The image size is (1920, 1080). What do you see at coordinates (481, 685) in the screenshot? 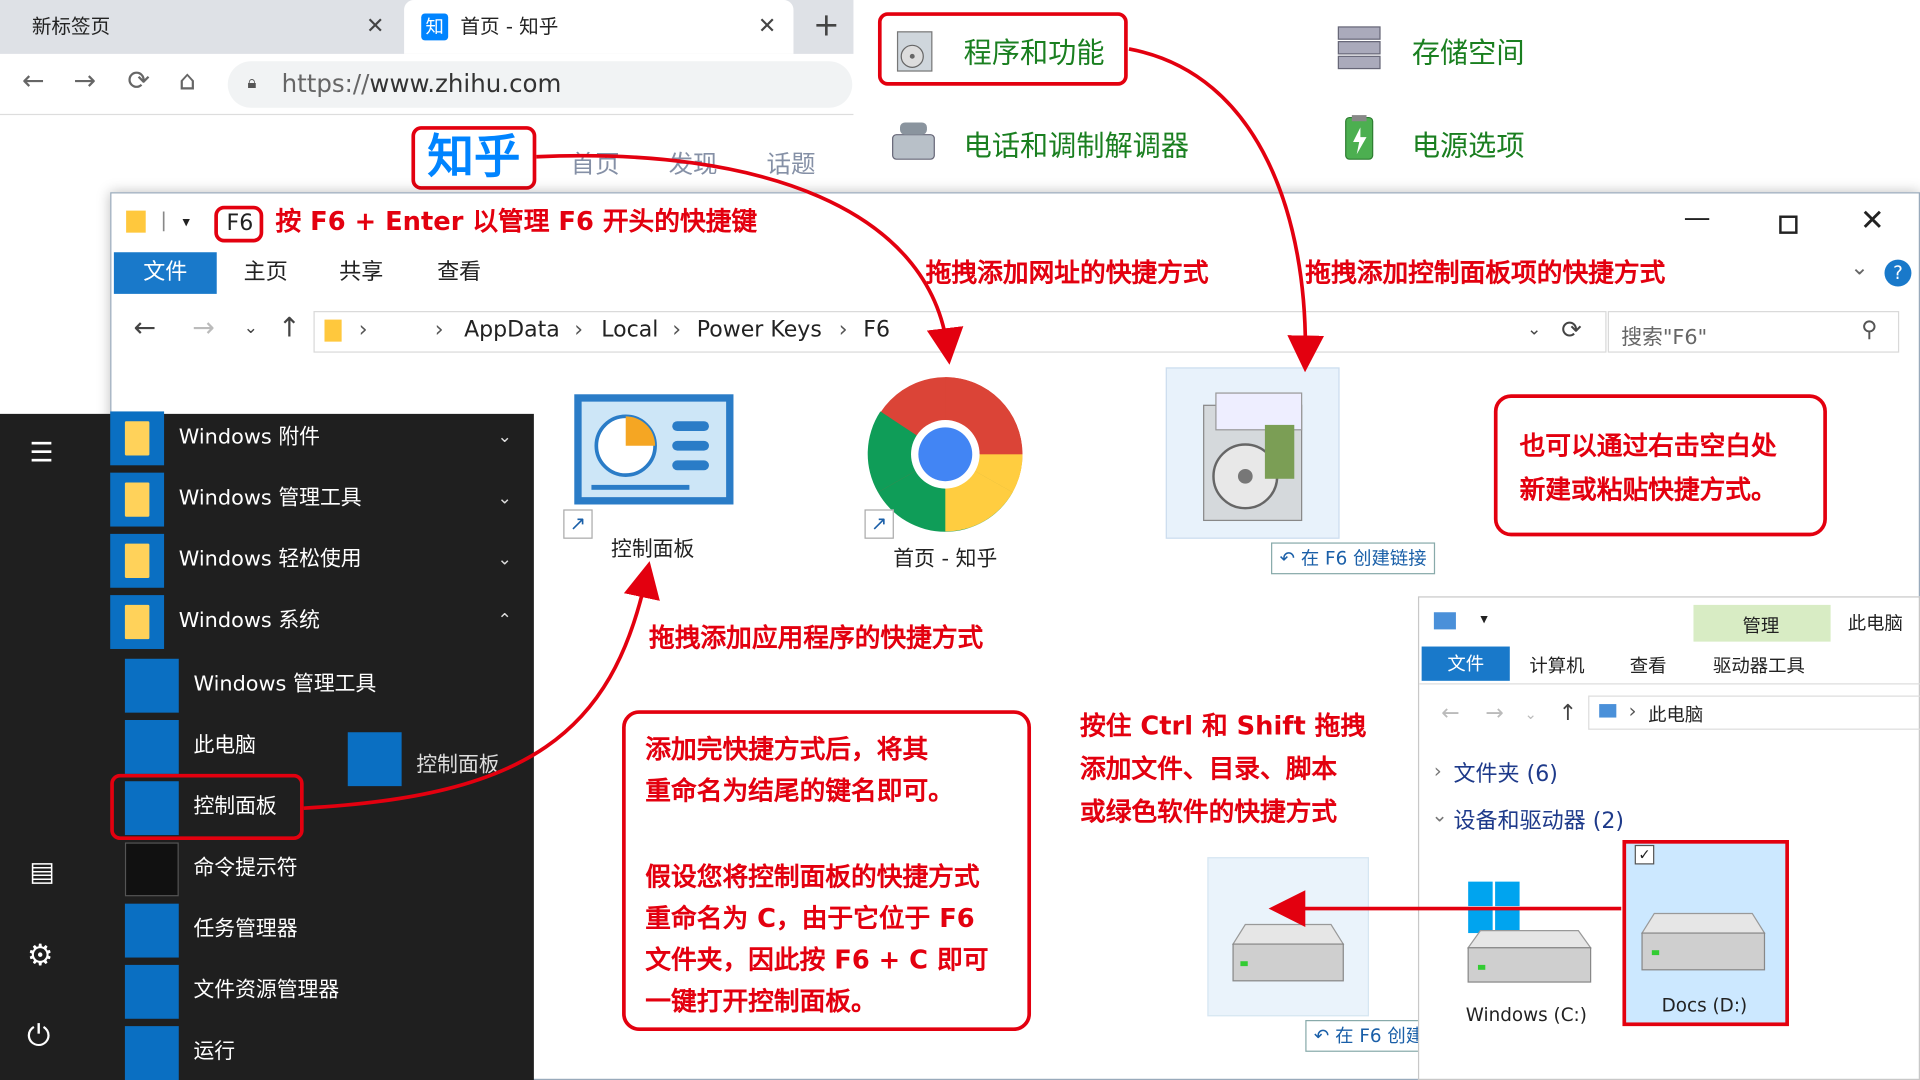
I see `arrow-start-to-folder` at bounding box center [481, 685].